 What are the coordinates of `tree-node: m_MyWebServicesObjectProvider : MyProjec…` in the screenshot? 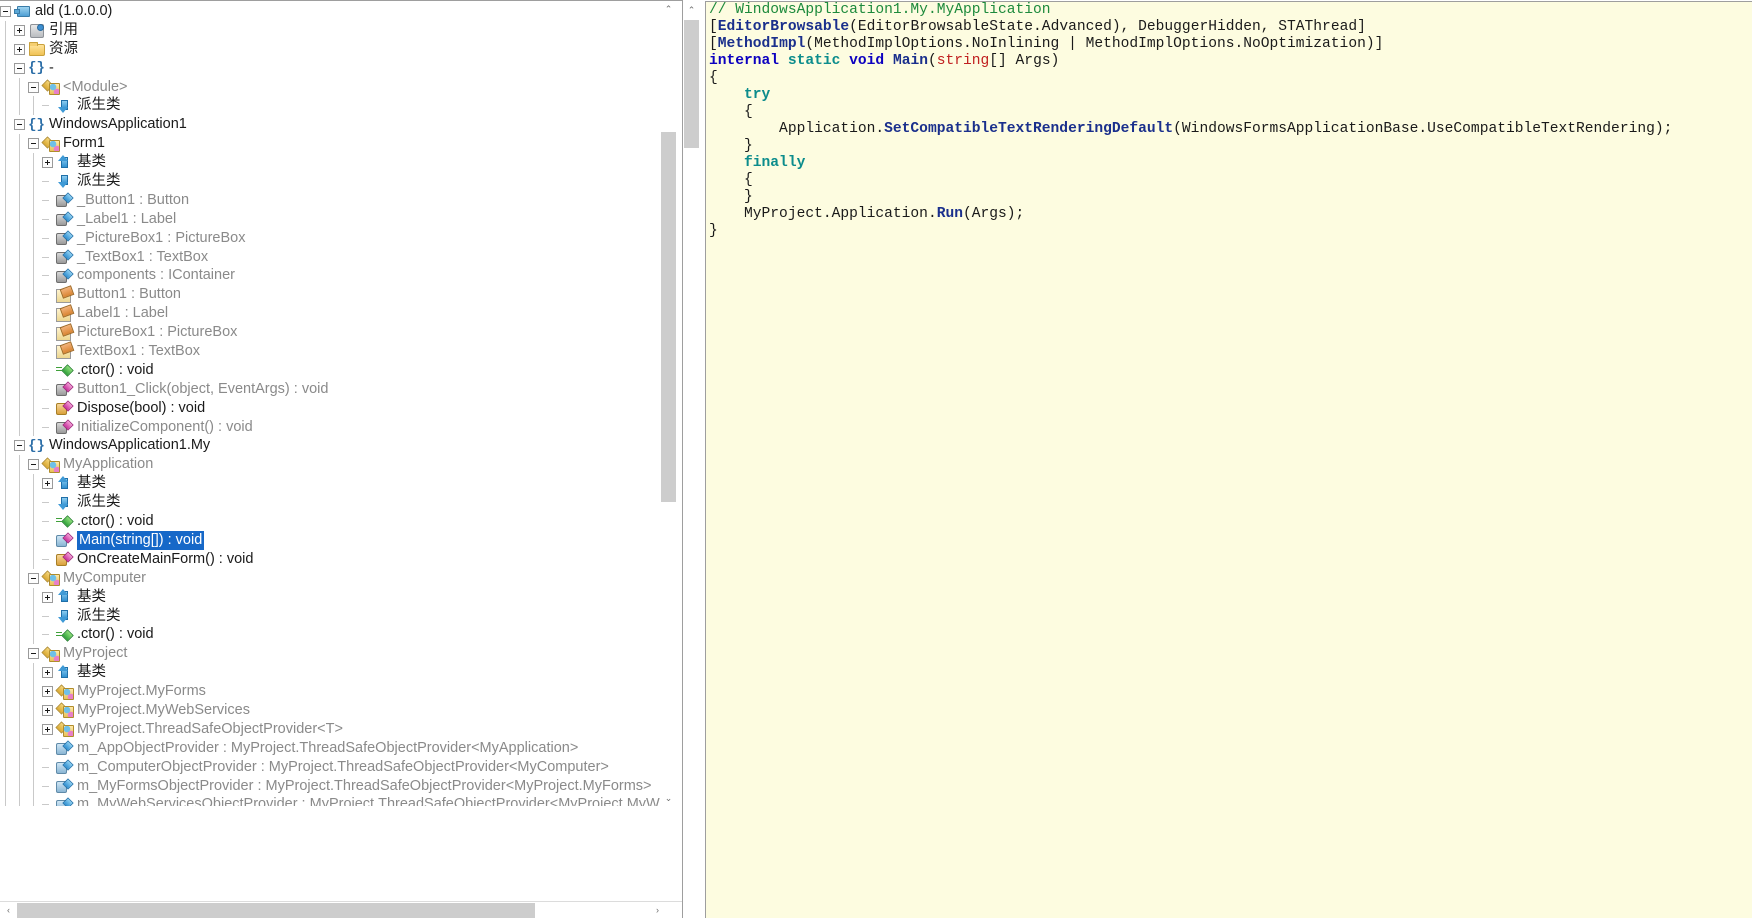 It's located at (330, 800).